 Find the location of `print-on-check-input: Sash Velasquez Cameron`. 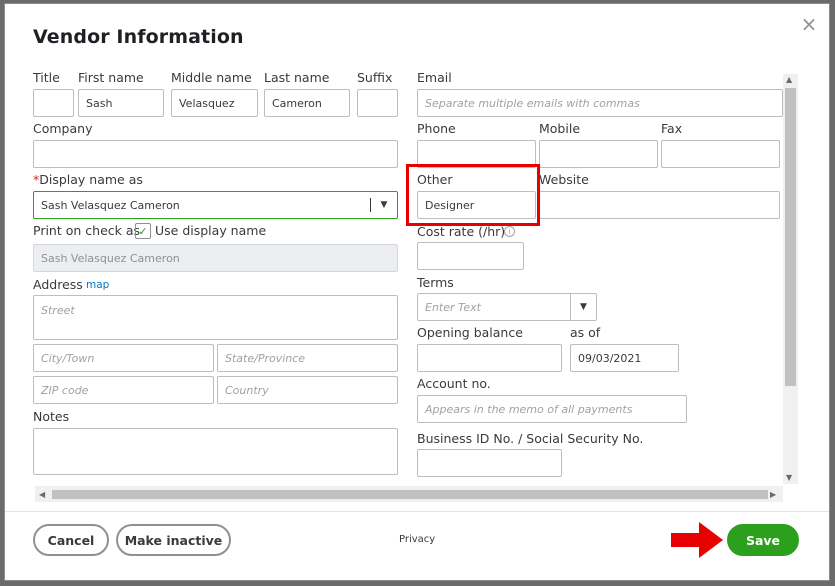

print-on-check-input: Sash Velasquez Cameron is located at coordinates (215, 258).